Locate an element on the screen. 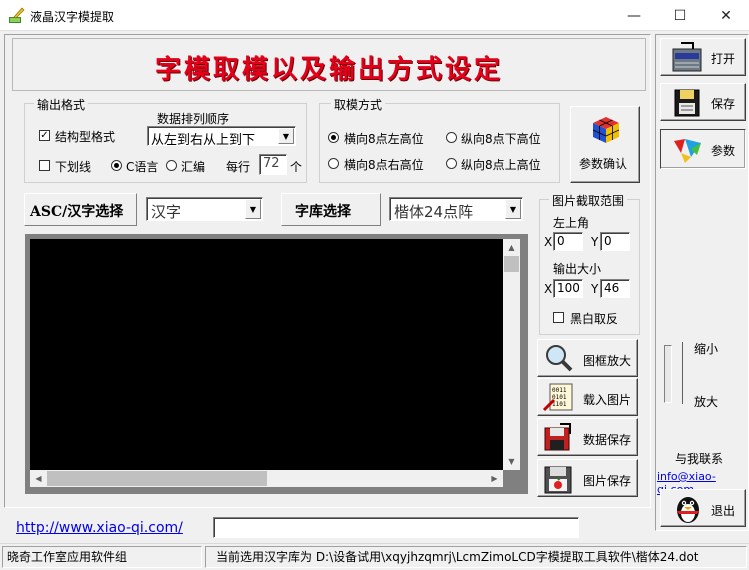 The height and width of the screenshot is (570, 749). y-input: 0 is located at coordinates (615, 241).